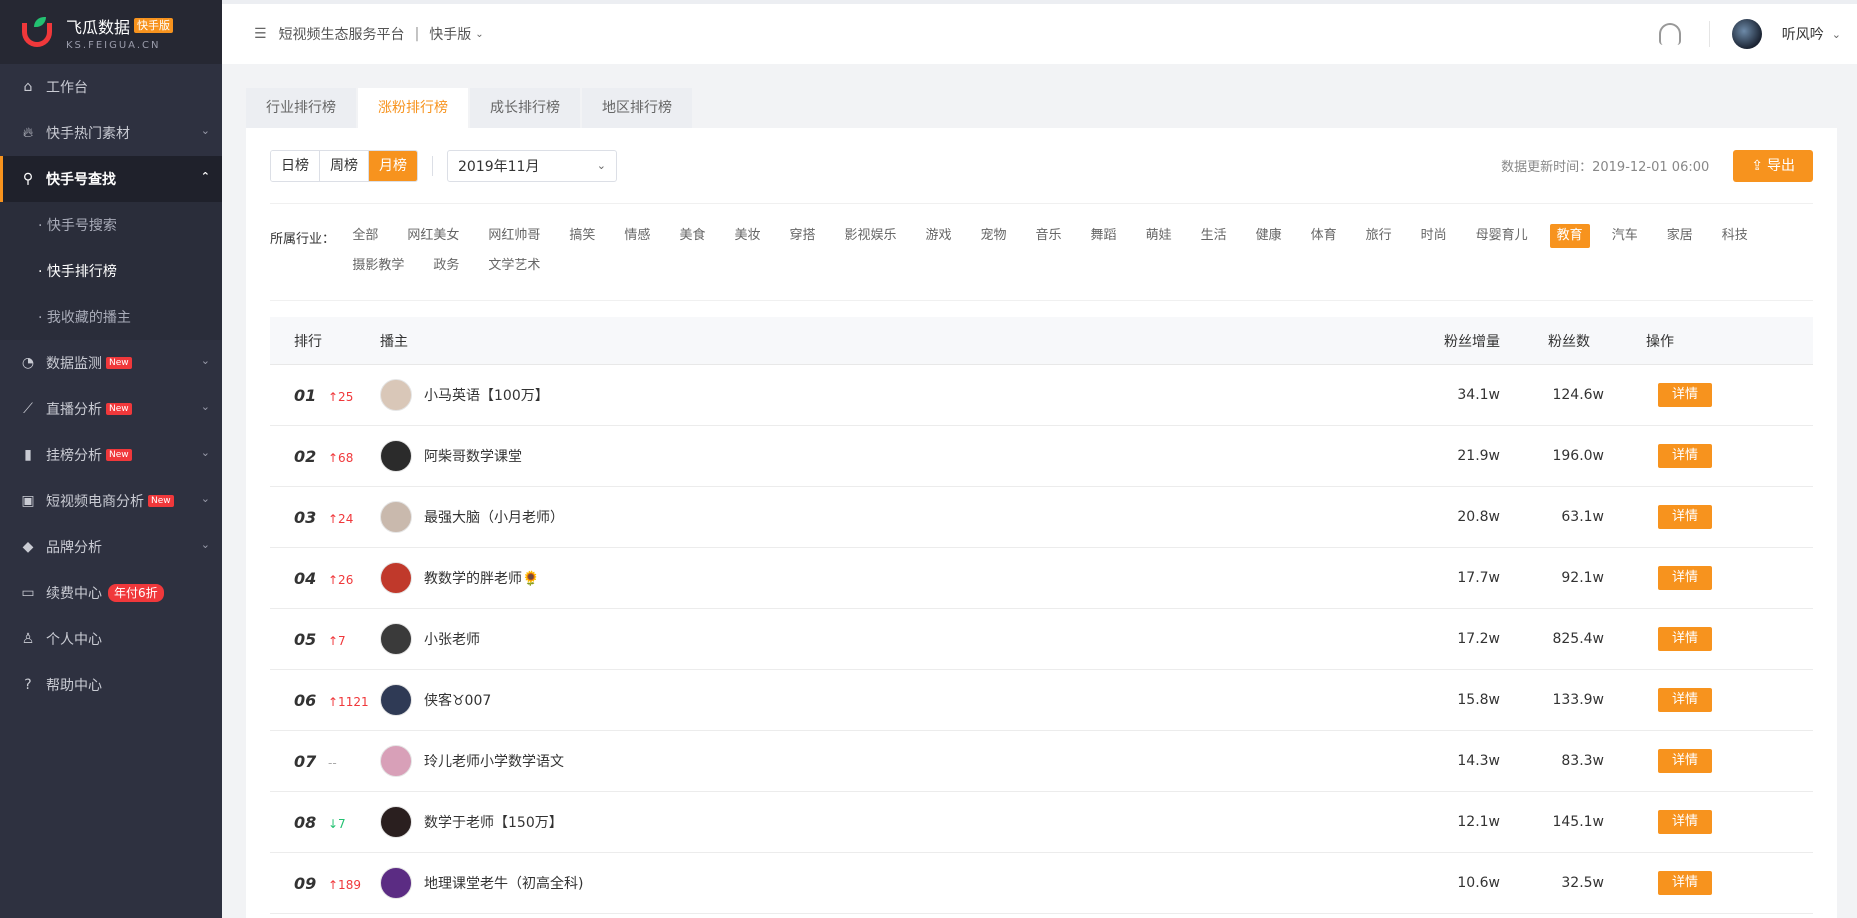  I want to click on anchor-name: 最强大脑（小月老师）, so click(494, 517).